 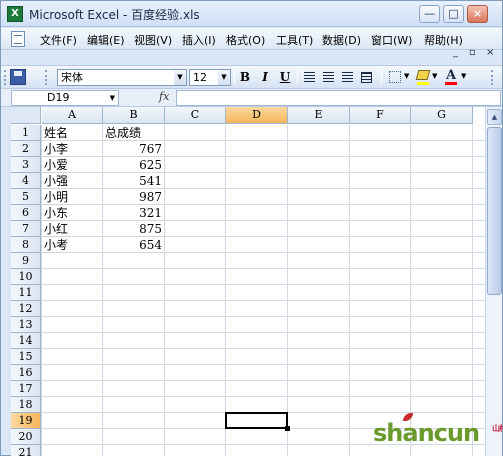 I want to click on align-center-icon, so click(x=328, y=77).